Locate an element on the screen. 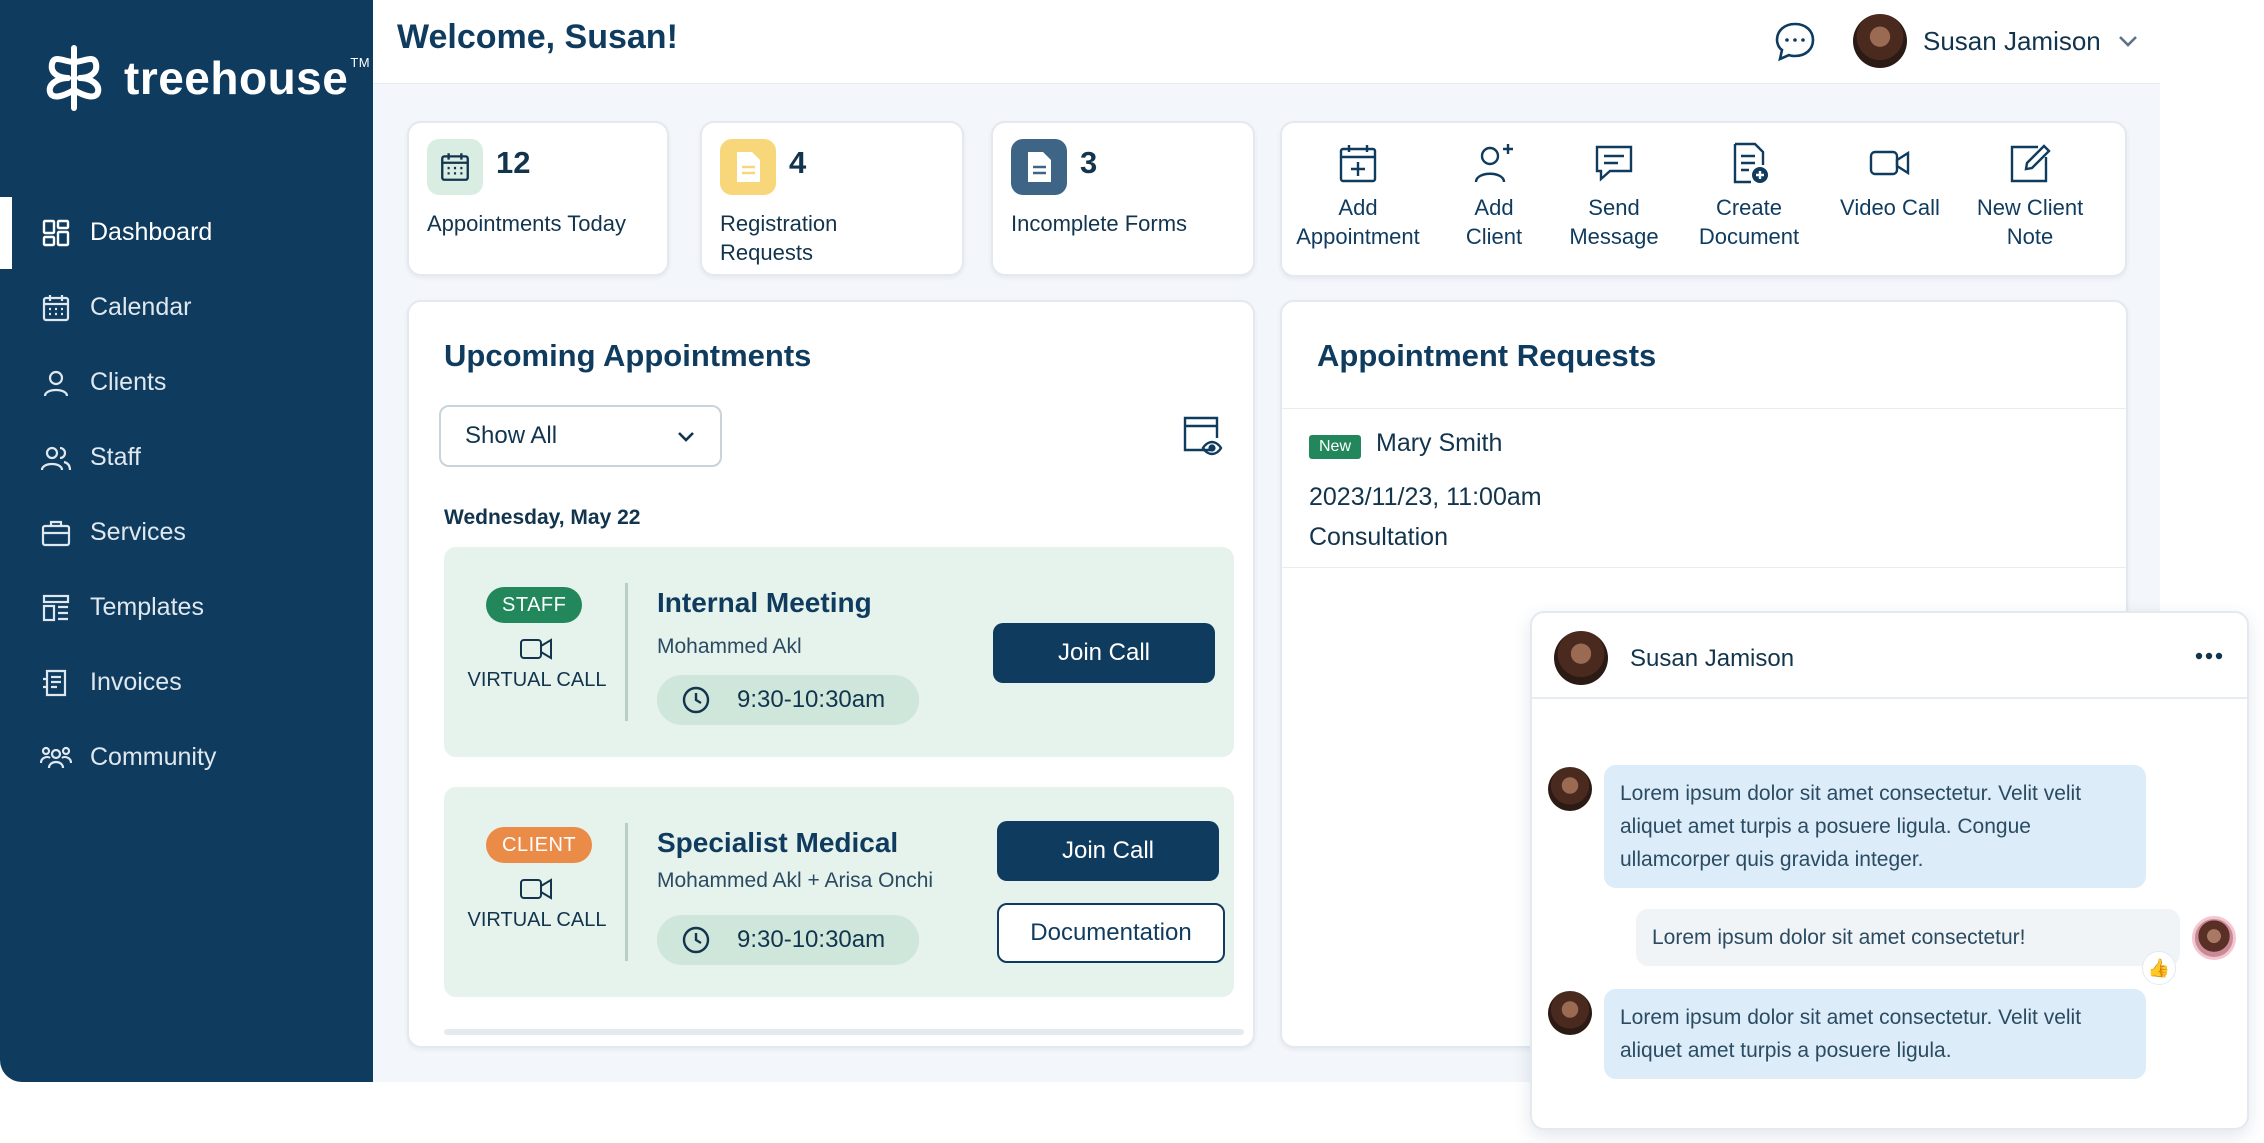 The height and width of the screenshot is (1143, 2264). appointment-title: Internal Meeting is located at coordinates (764, 602).